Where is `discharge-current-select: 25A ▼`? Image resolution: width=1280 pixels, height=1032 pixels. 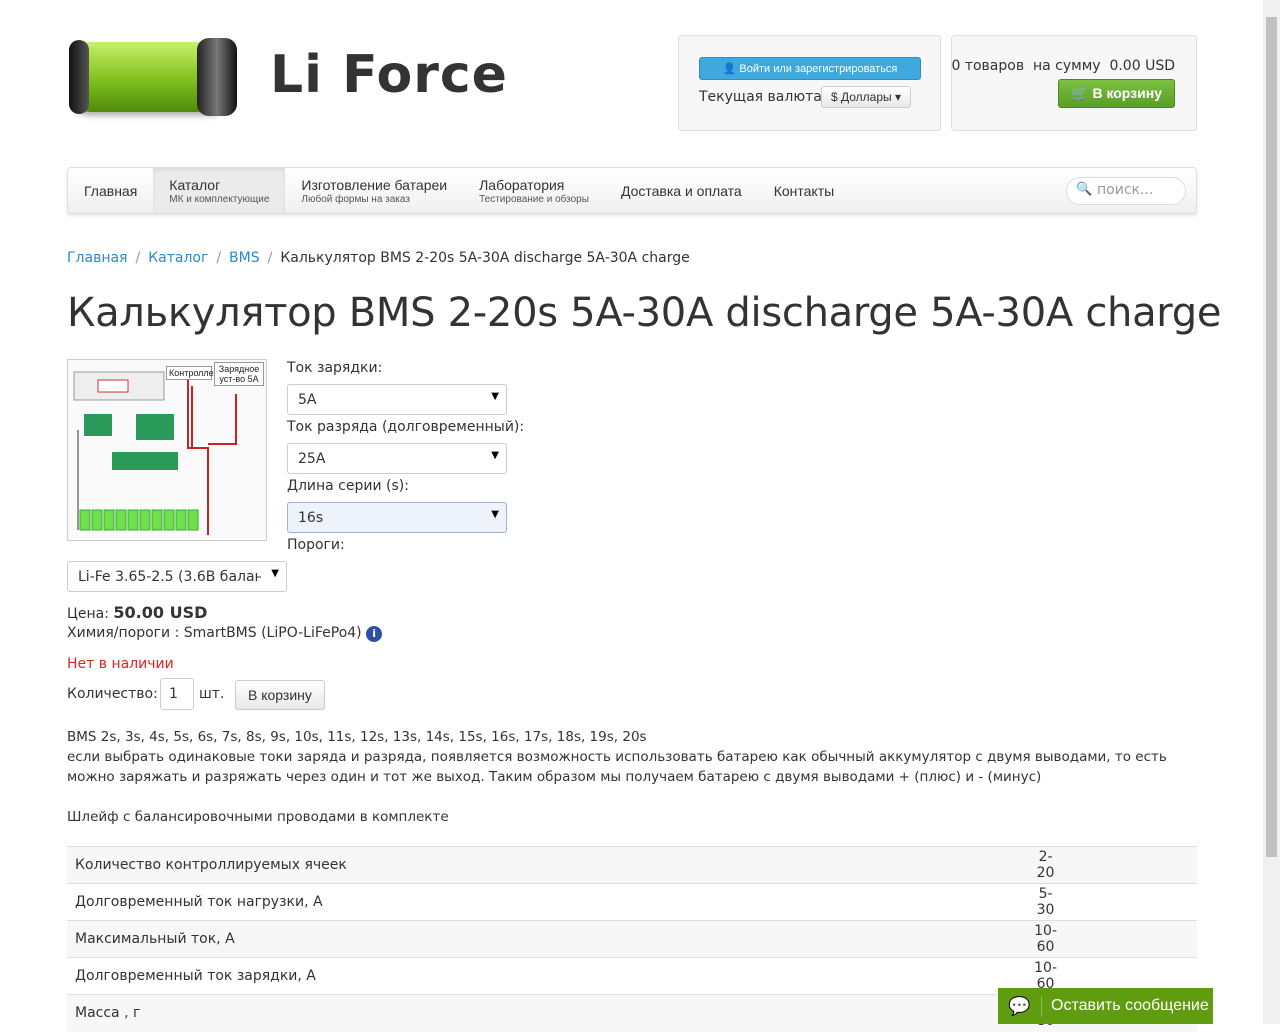 discharge-current-select: 25A ▼ is located at coordinates (397, 458).